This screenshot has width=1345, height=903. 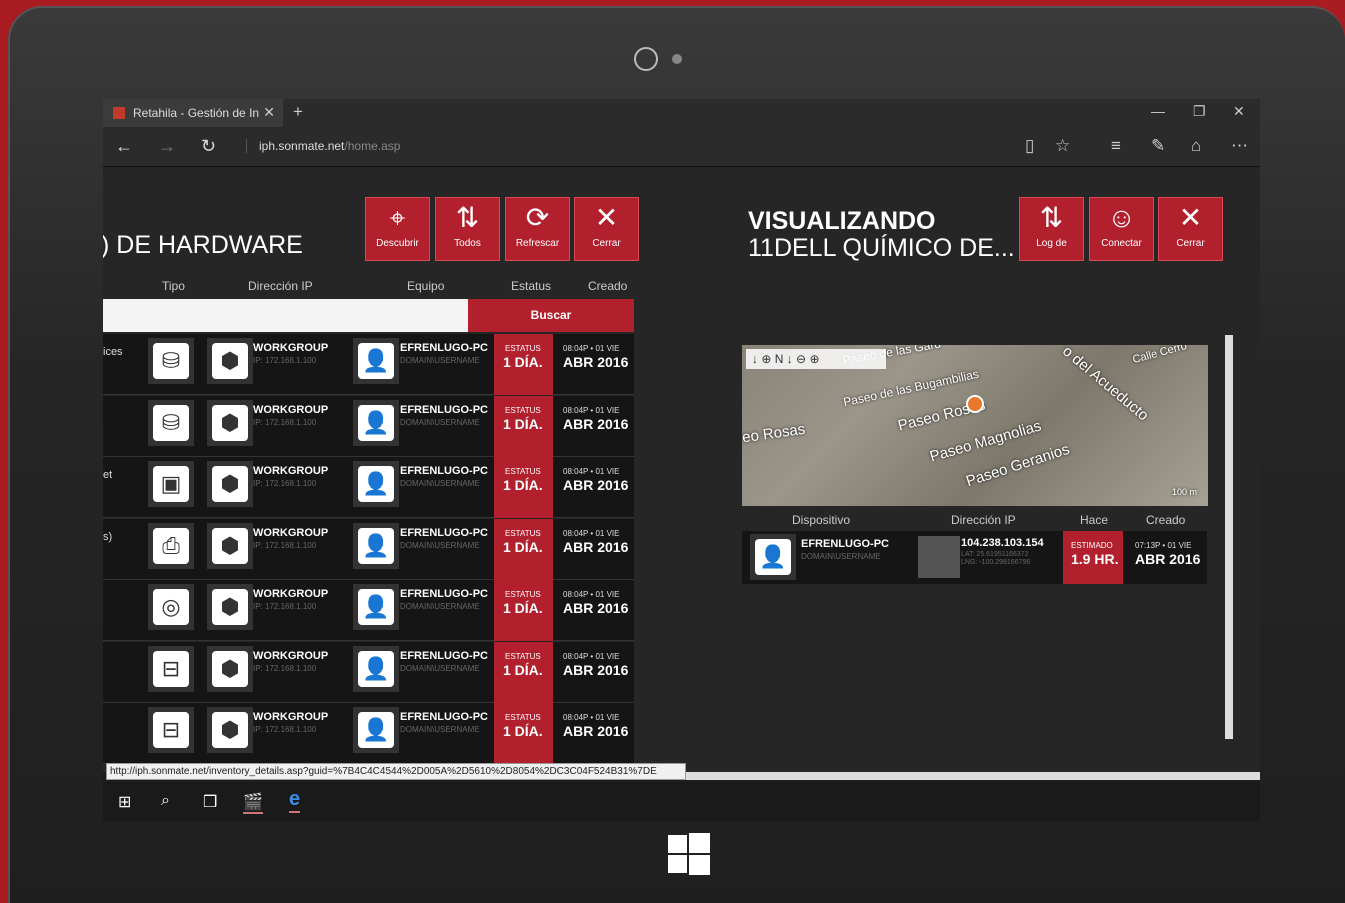 What do you see at coordinates (677, 59) in the screenshot?
I see `sensor-icon` at bounding box center [677, 59].